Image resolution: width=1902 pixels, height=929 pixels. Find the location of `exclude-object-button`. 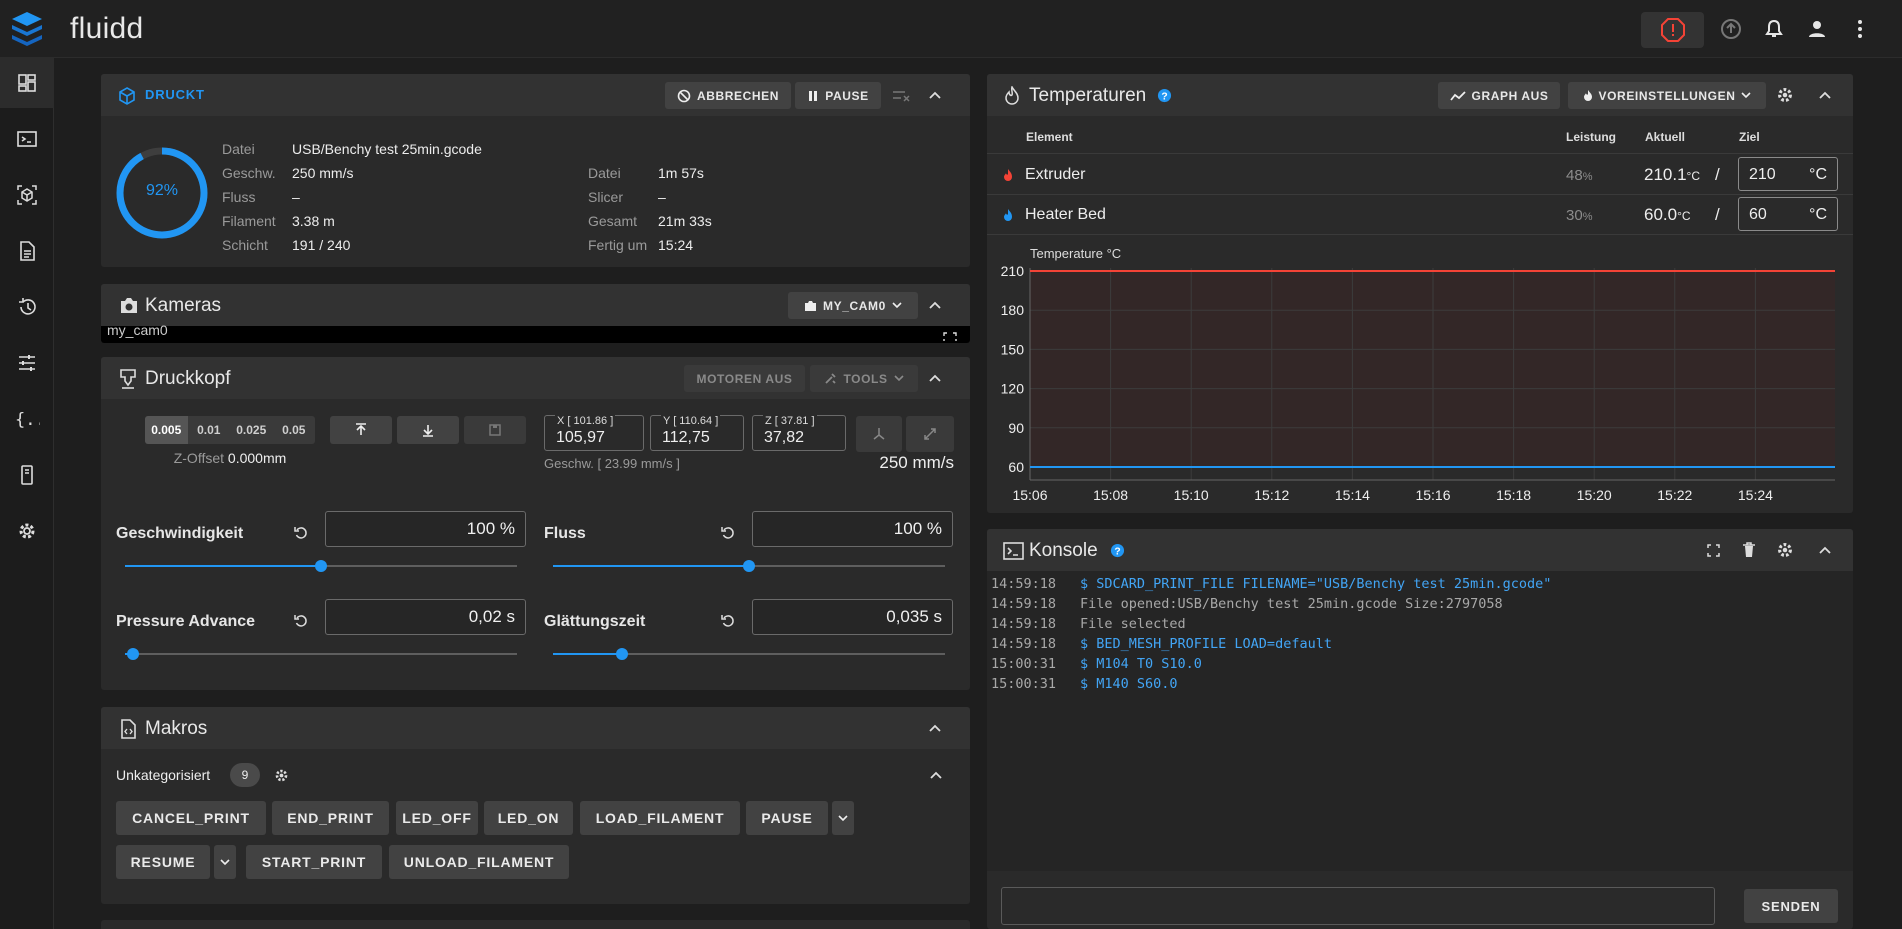

exclude-object-button is located at coordinates (902, 95).